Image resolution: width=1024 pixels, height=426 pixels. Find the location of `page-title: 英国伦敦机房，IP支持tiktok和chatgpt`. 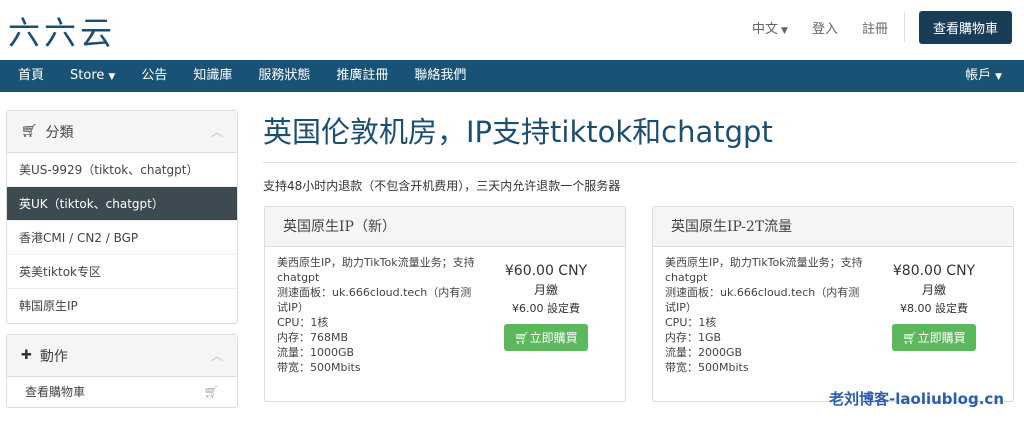

page-title: 英国伦敦机房，IP支持tiktok和chatgpt is located at coordinates (518, 132).